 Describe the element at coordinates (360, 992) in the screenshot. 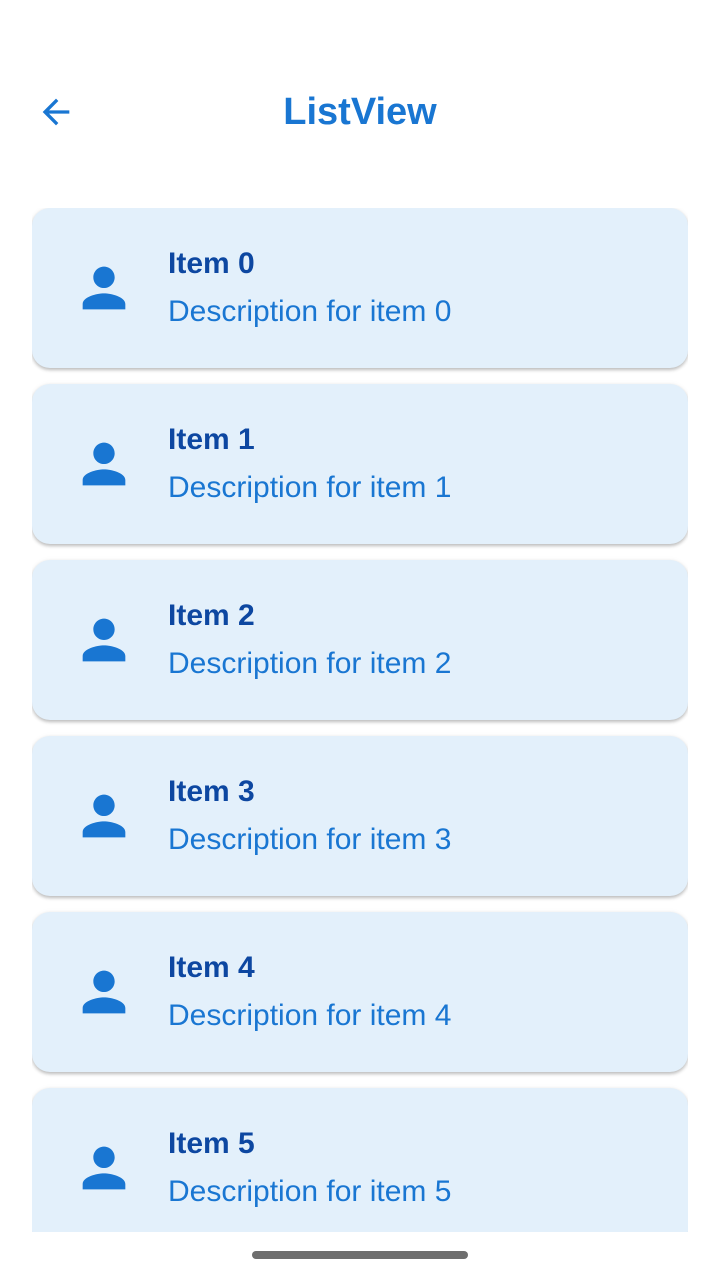

I see `list-item: Item 4 Description for item 4` at that location.